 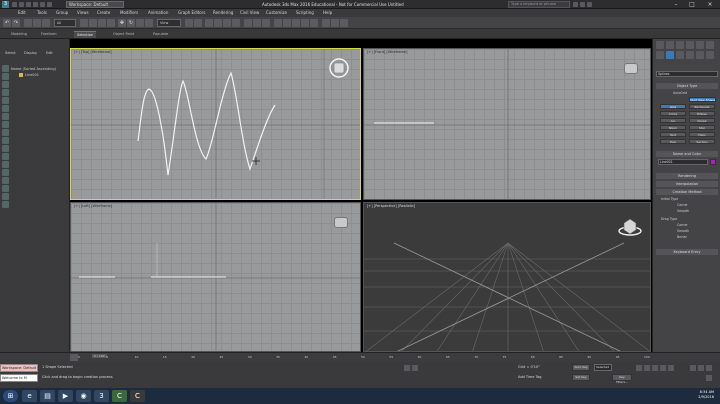 What do you see at coordinates (62, 13) in the screenshot?
I see `menu-group: Group` at bounding box center [62, 13].